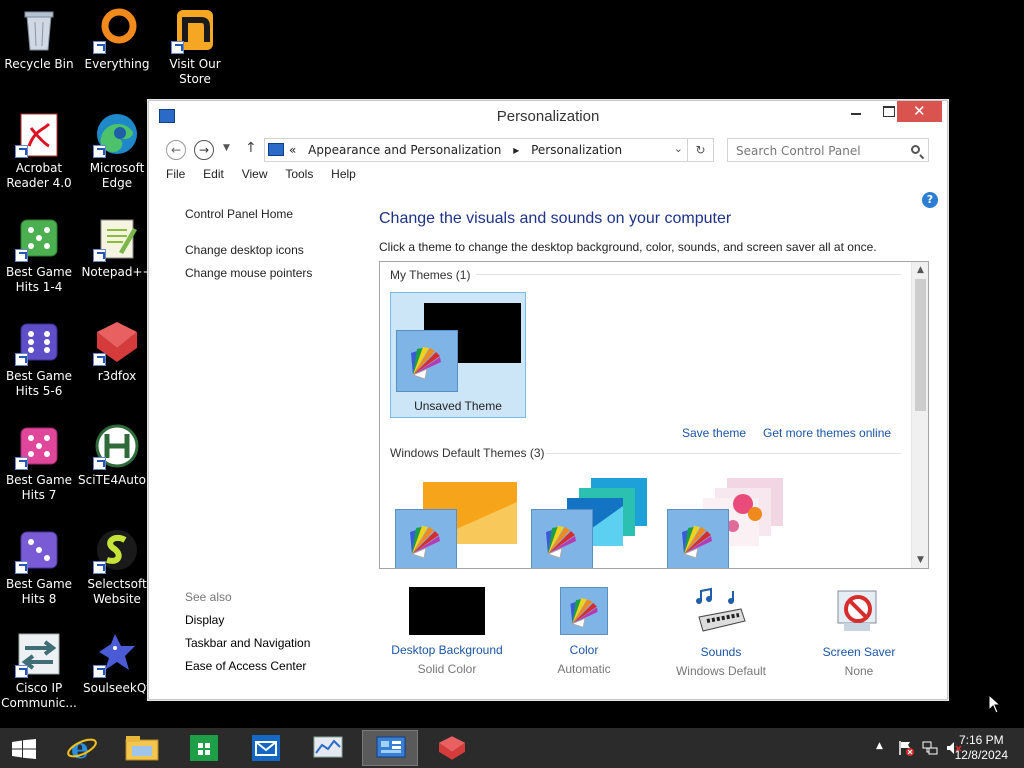 The height and width of the screenshot is (768, 1024). Describe the element at coordinates (247, 666) in the screenshot. I see `ease-of-access-link: Ease of Access Center` at that location.